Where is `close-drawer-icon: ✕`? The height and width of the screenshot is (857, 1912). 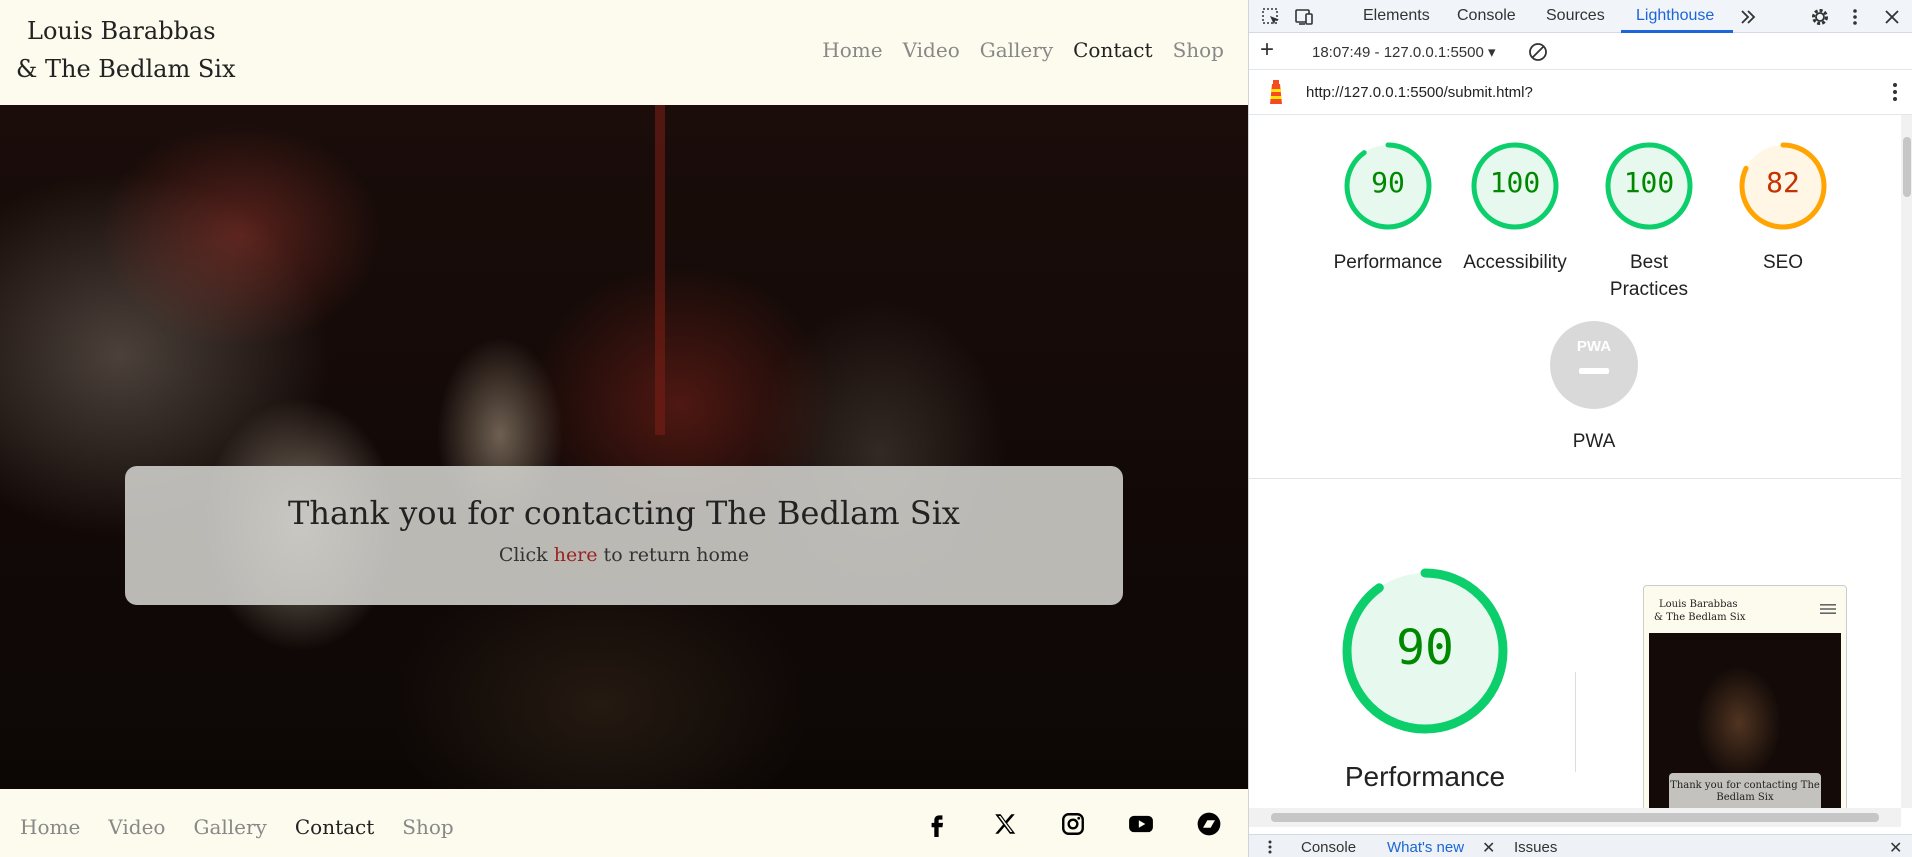
close-drawer-icon: ✕ is located at coordinates (1895, 847).